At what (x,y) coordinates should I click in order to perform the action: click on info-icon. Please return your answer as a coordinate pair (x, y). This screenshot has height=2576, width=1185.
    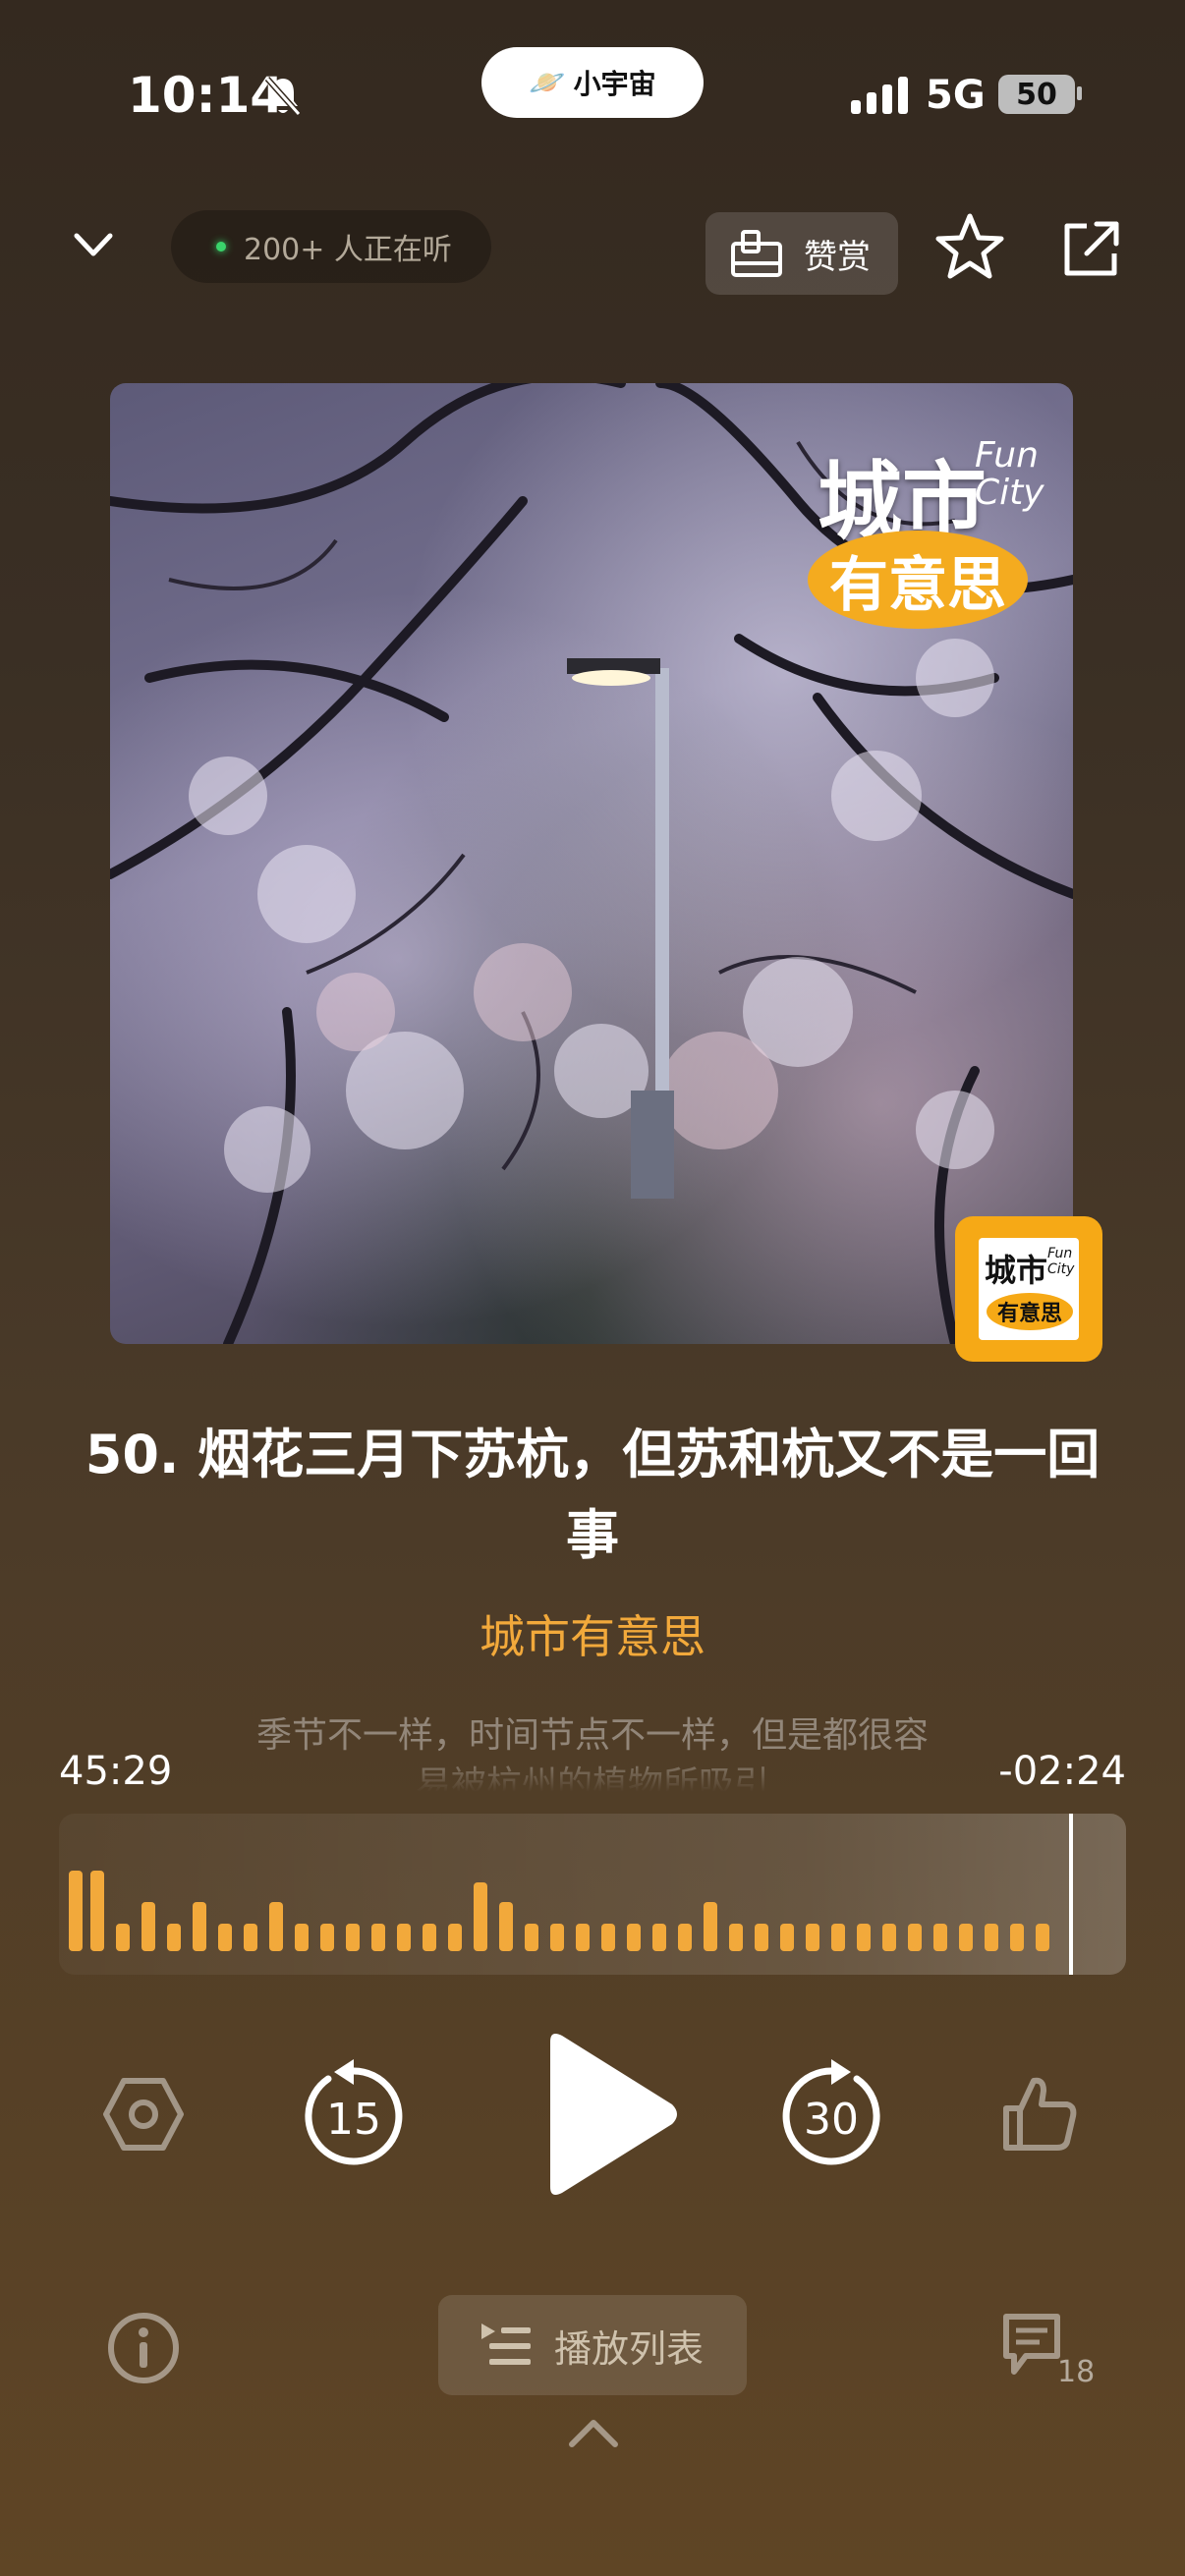
    Looking at the image, I should click on (144, 2348).